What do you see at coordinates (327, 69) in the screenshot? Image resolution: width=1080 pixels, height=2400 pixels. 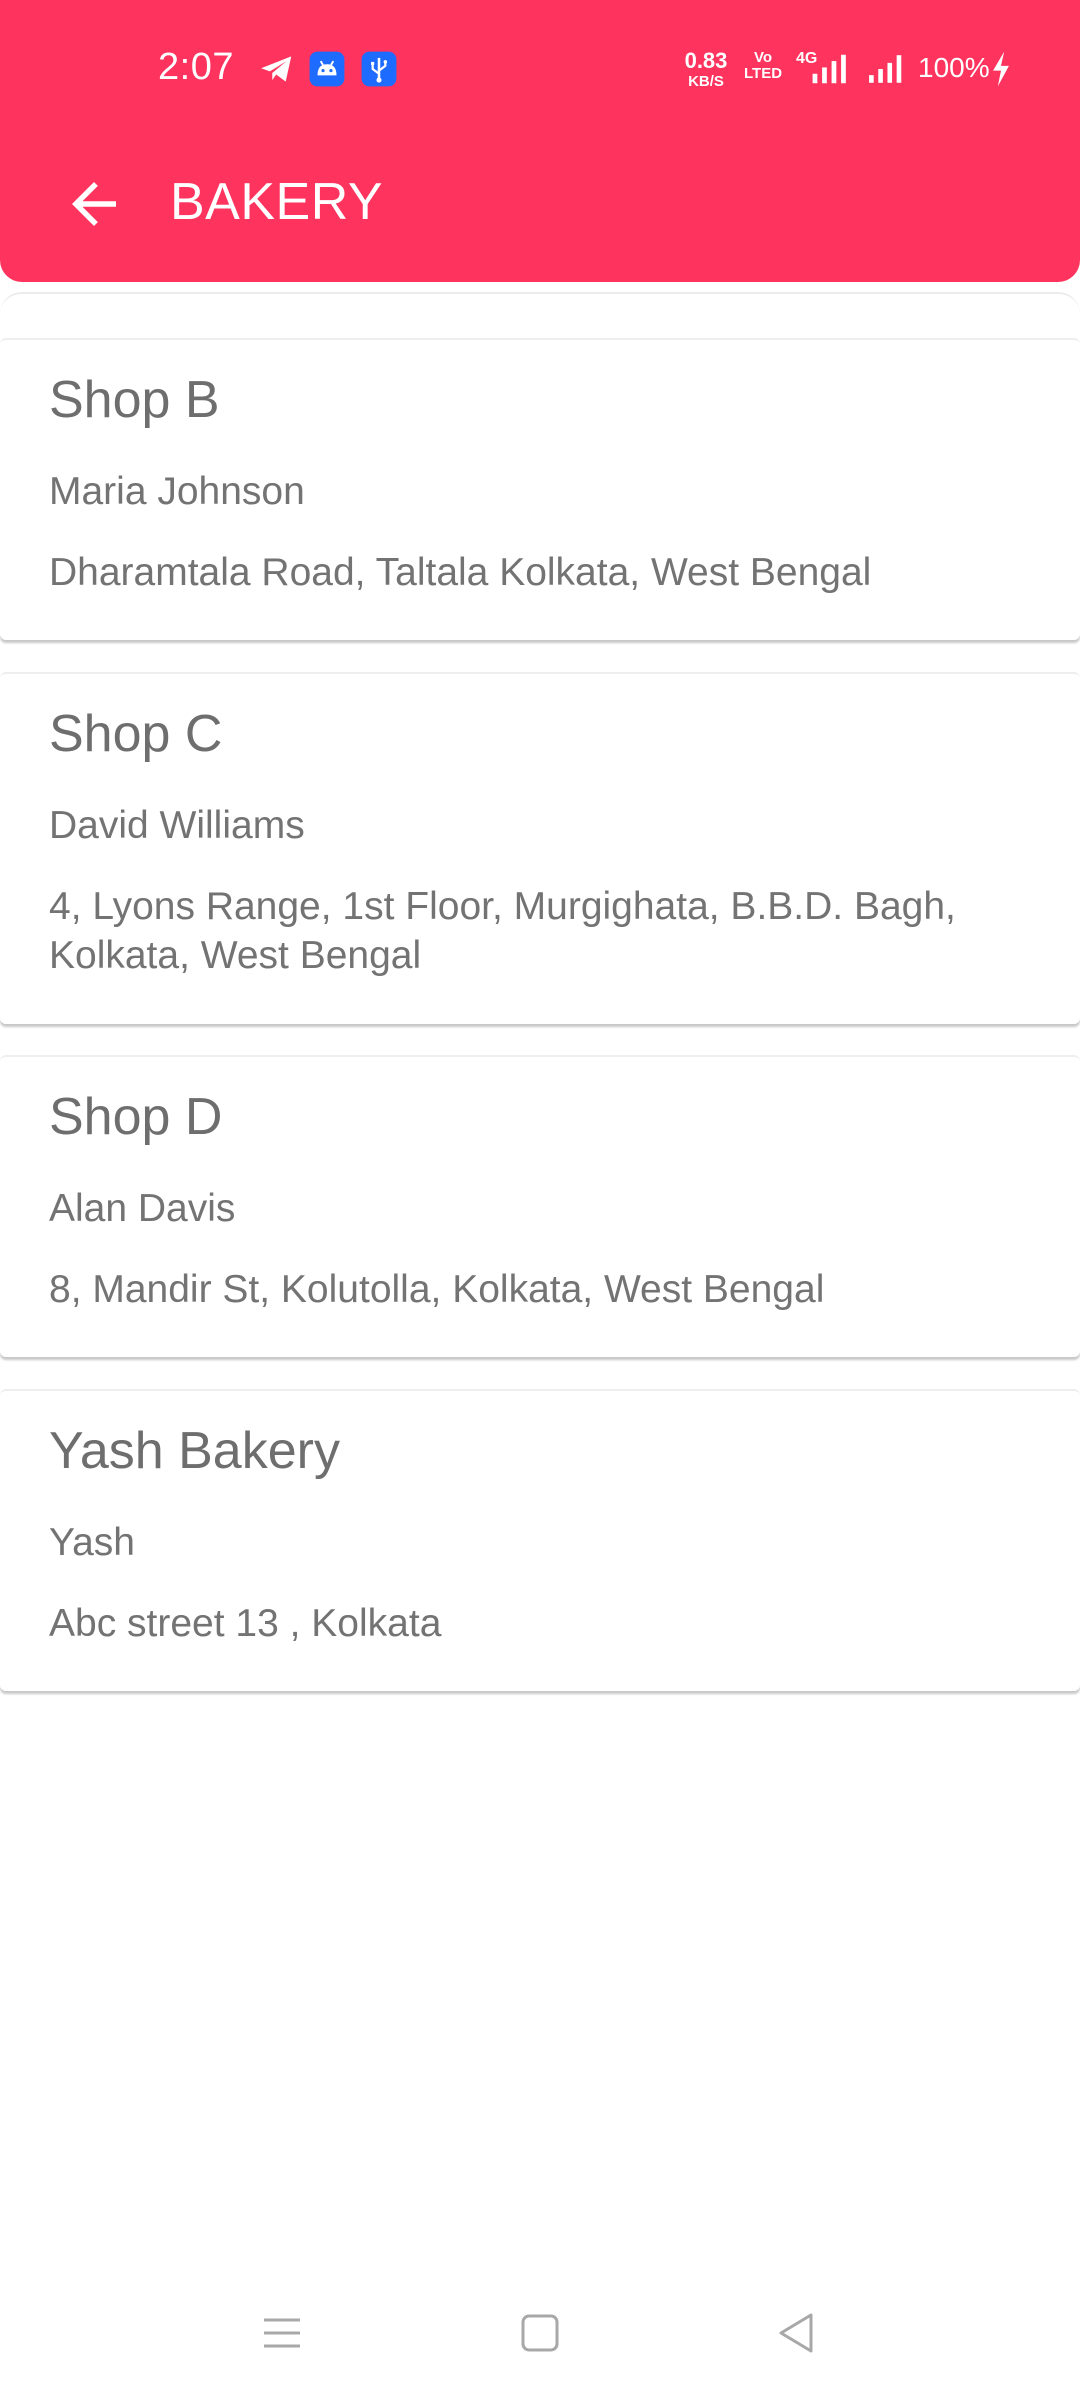 I see `android-icon` at bounding box center [327, 69].